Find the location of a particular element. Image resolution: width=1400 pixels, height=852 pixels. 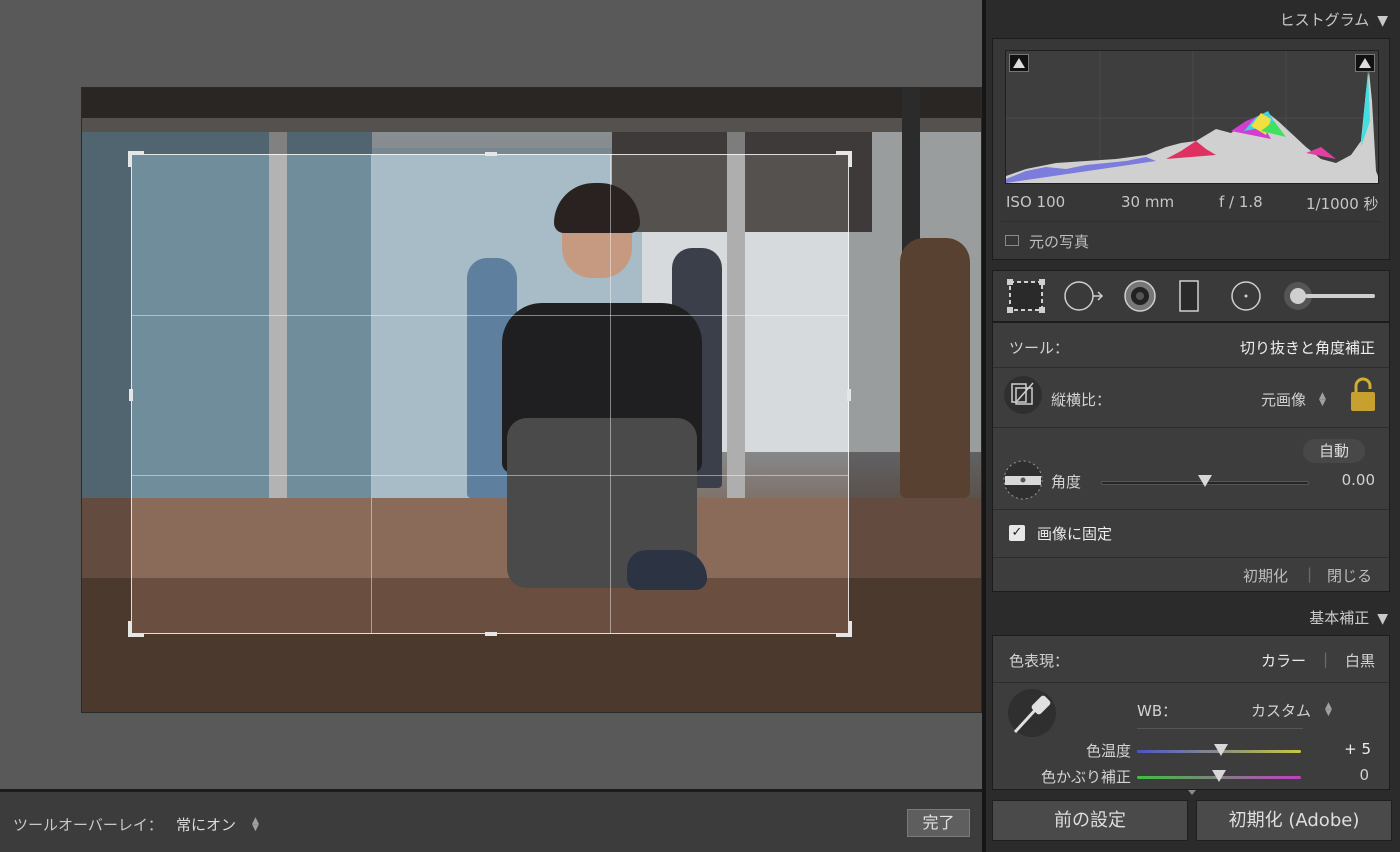

tool-value: 切り抜きと角度補正 is located at coordinates (1307, 348).